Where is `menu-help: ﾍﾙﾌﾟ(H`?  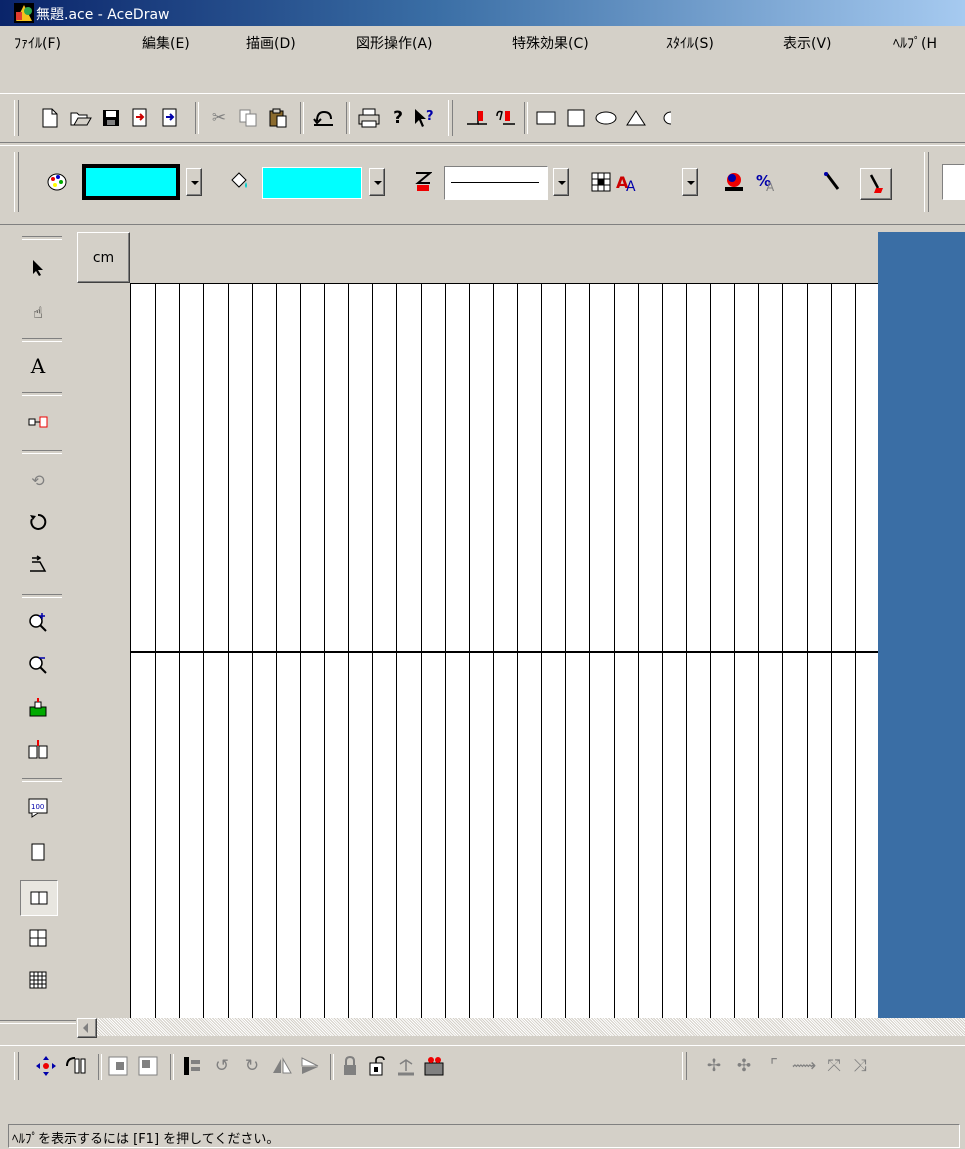
menu-help: ﾍﾙﾌﾟ(H is located at coordinates (915, 43).